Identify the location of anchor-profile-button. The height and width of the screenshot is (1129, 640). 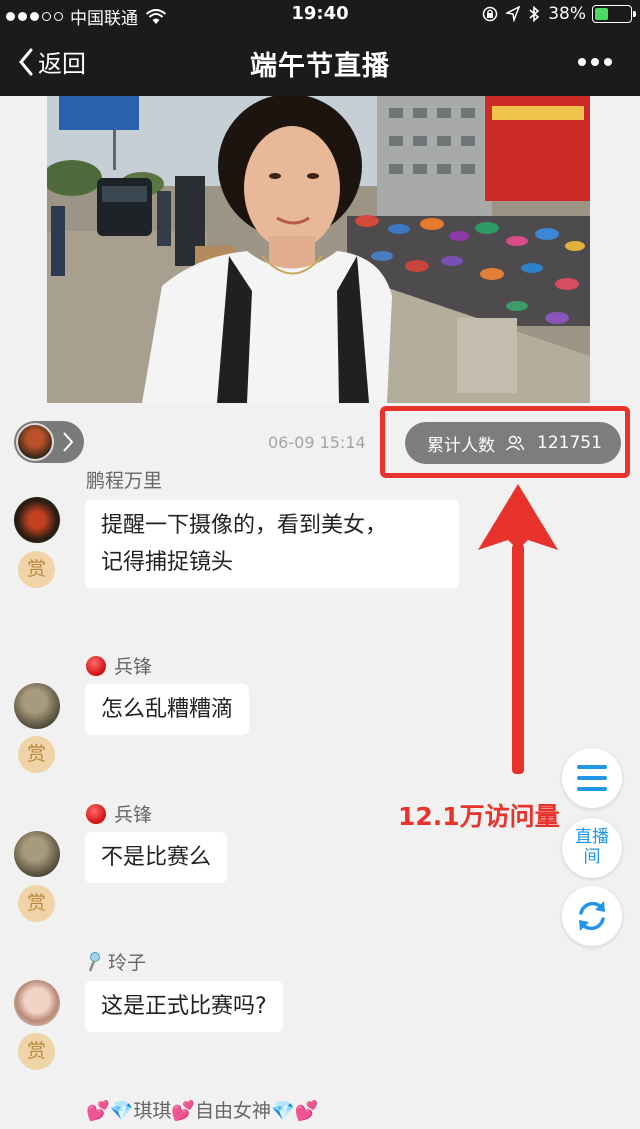
(49, 442).